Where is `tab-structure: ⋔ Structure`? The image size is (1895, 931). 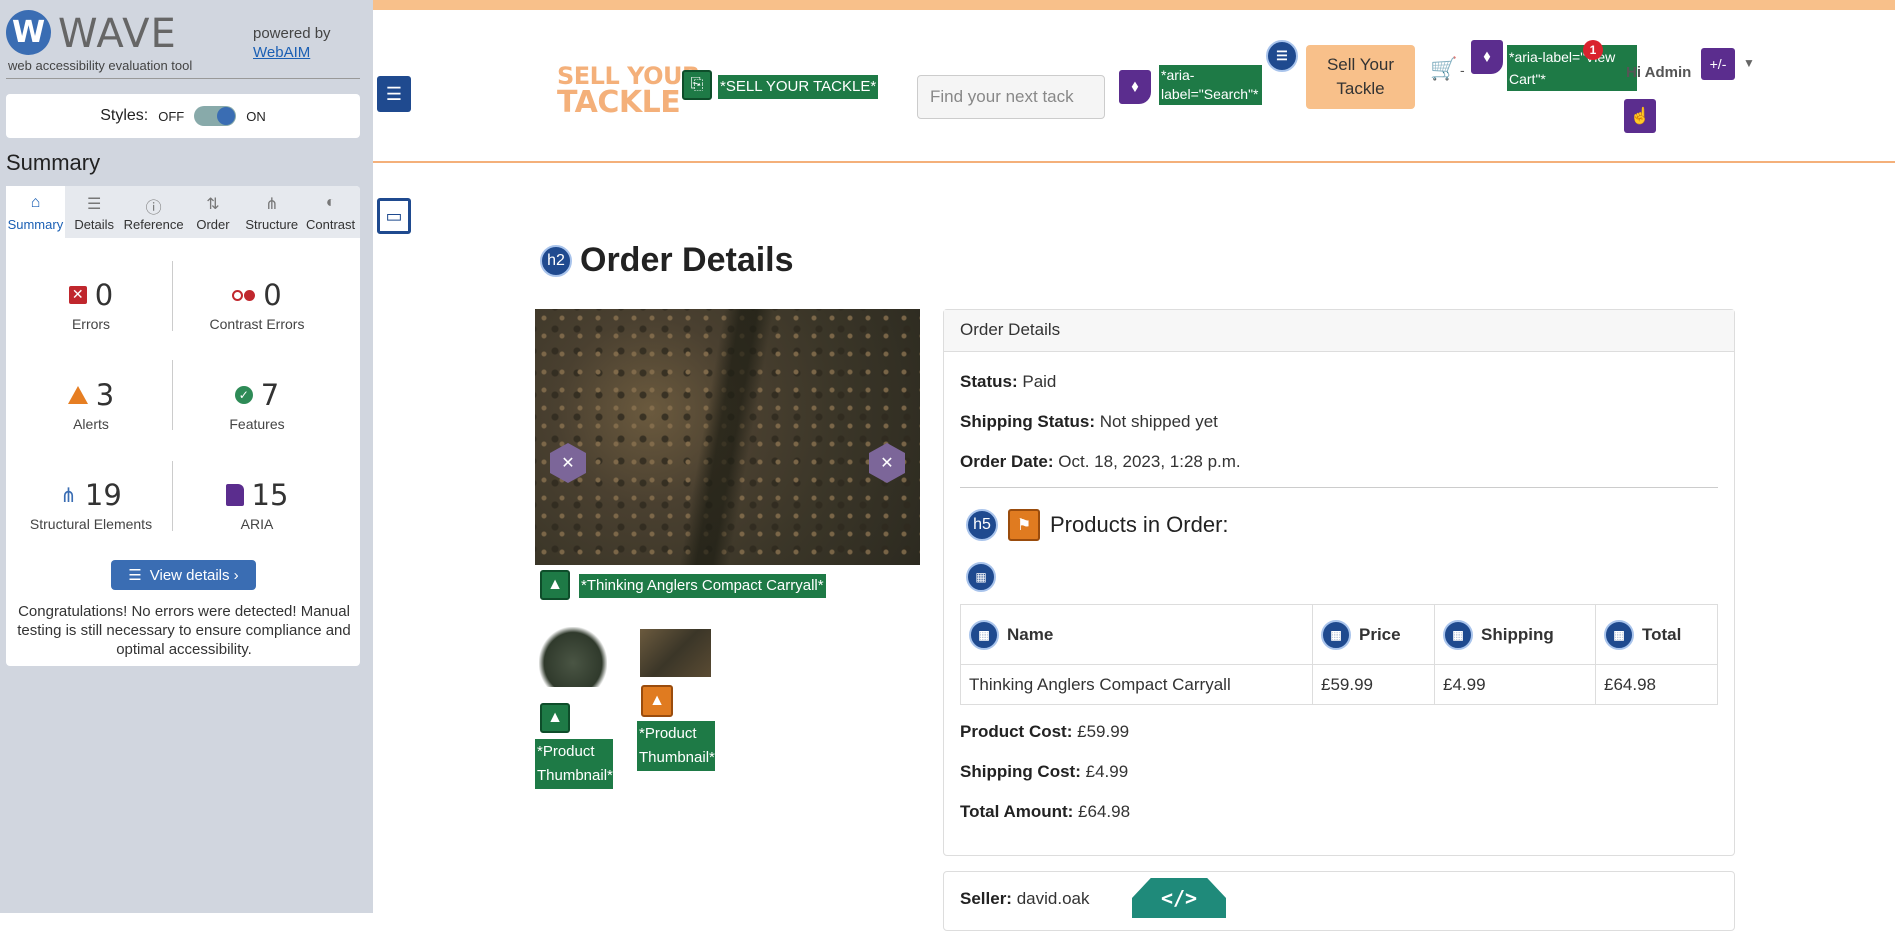
tab-structure: ⋔ Structure is located at coordinates (271, 212).